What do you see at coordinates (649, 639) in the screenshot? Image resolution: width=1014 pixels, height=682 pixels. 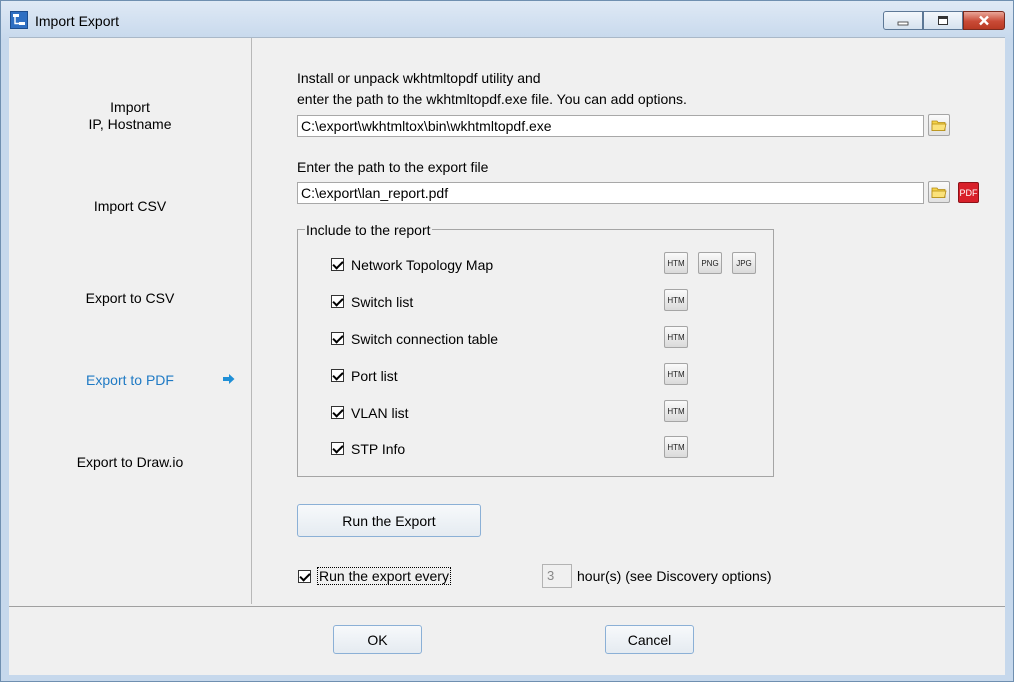 I see `cancel-button: Cancel` at bounding box center [649, 639].